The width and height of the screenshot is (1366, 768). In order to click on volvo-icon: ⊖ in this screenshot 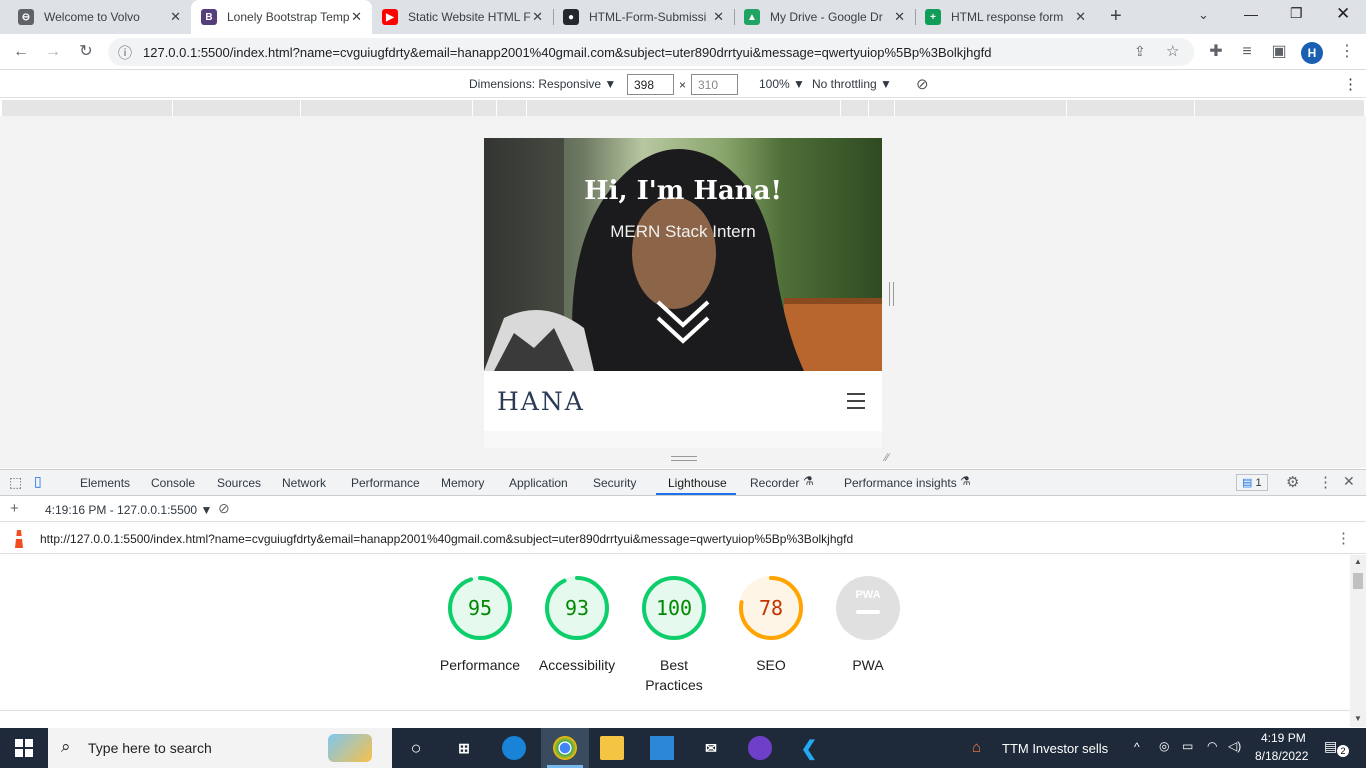, I will do `click(26, 17)`.